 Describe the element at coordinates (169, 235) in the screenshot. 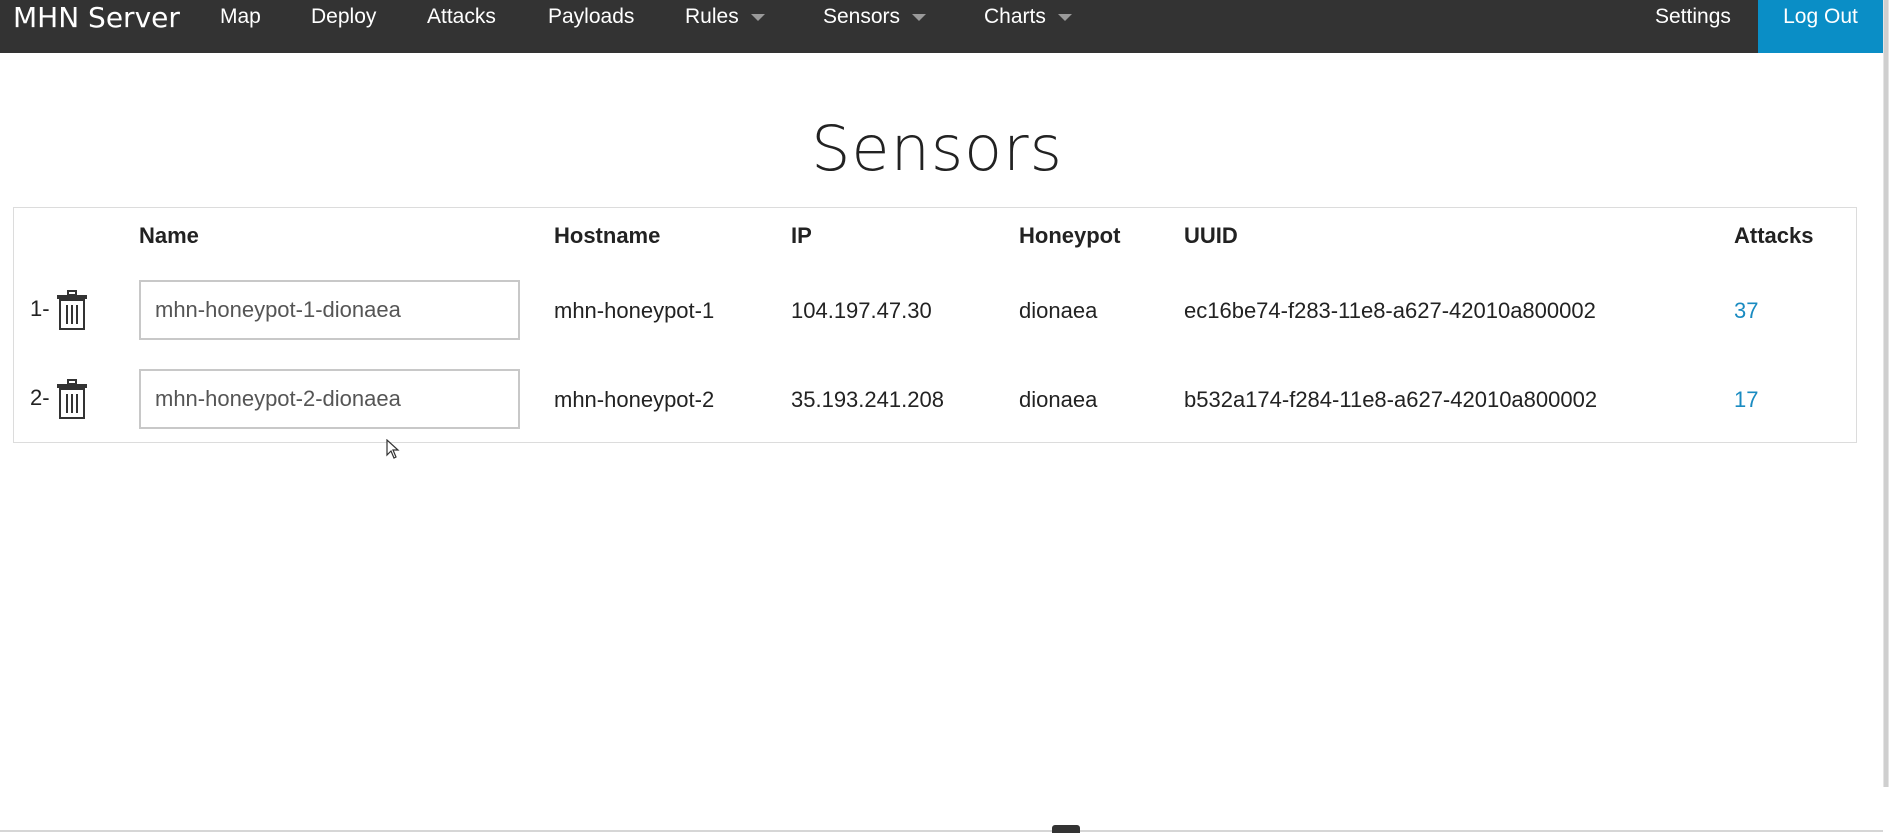

I see `column-header-name: Name` at that location.